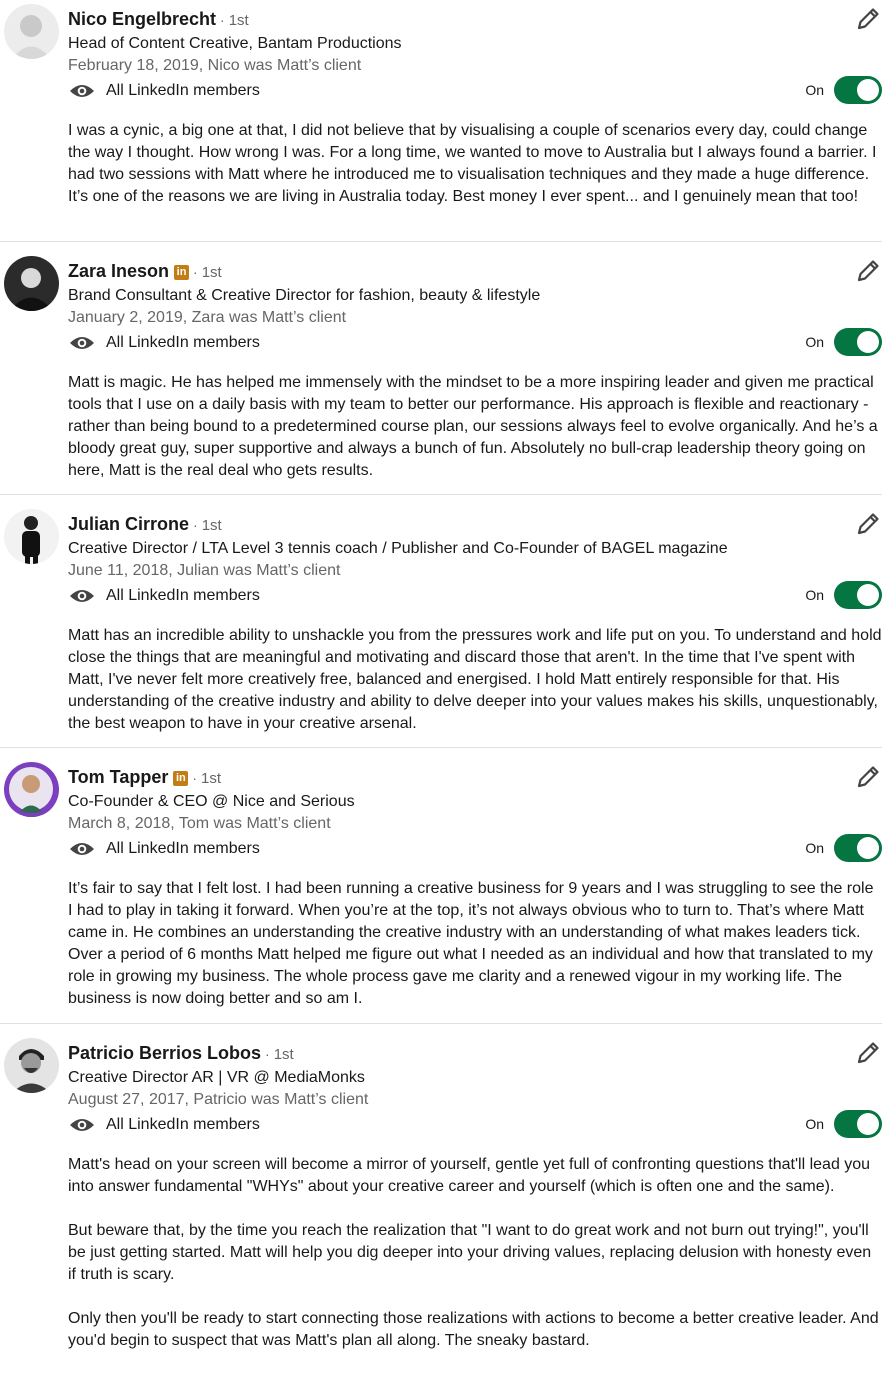 This screenshot has width=896, height=1378. Describe the element at coordinates (164, 1053) in the screenshot. I see `recommender-name: Patricio Berrios Lobos` at that location.